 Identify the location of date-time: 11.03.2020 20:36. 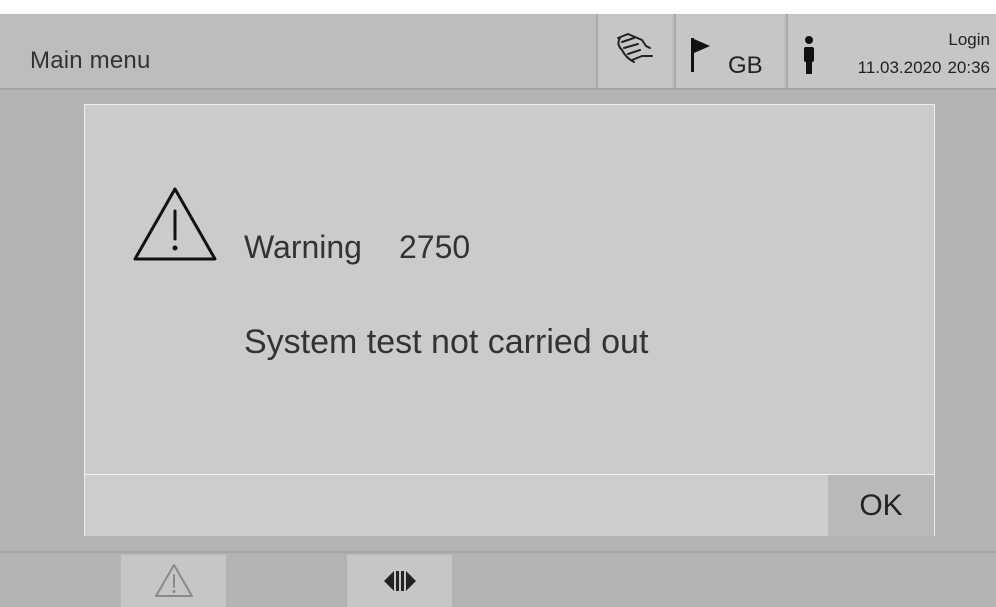
(924, 68).